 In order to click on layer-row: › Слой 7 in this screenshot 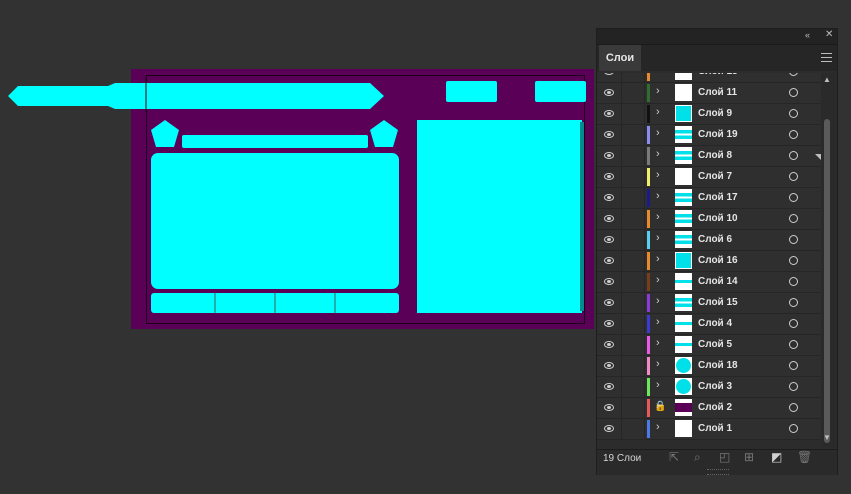, I will do `click(709, 177)`.